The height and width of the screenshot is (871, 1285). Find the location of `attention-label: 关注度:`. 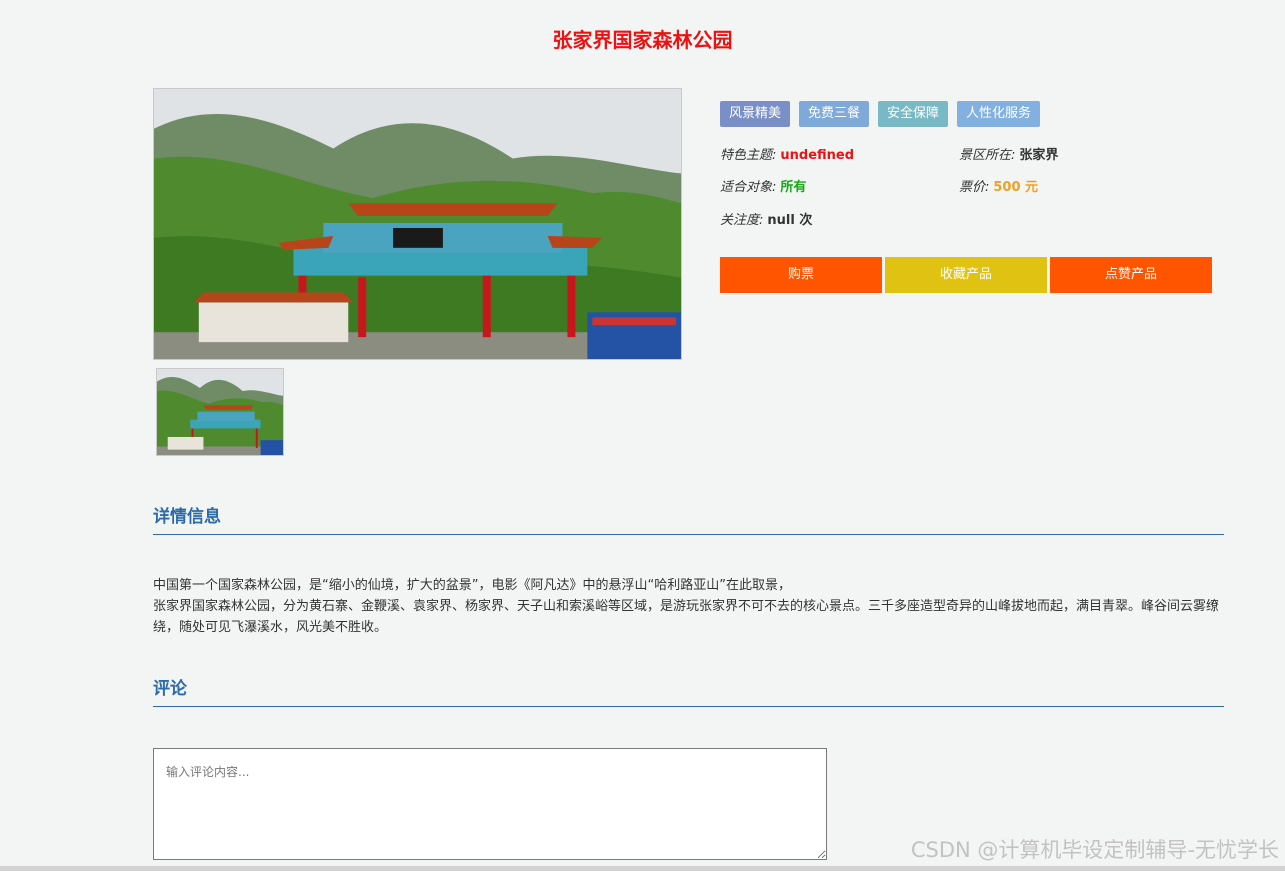

attention-label: 关注度: is located at coordinates (742, 220).